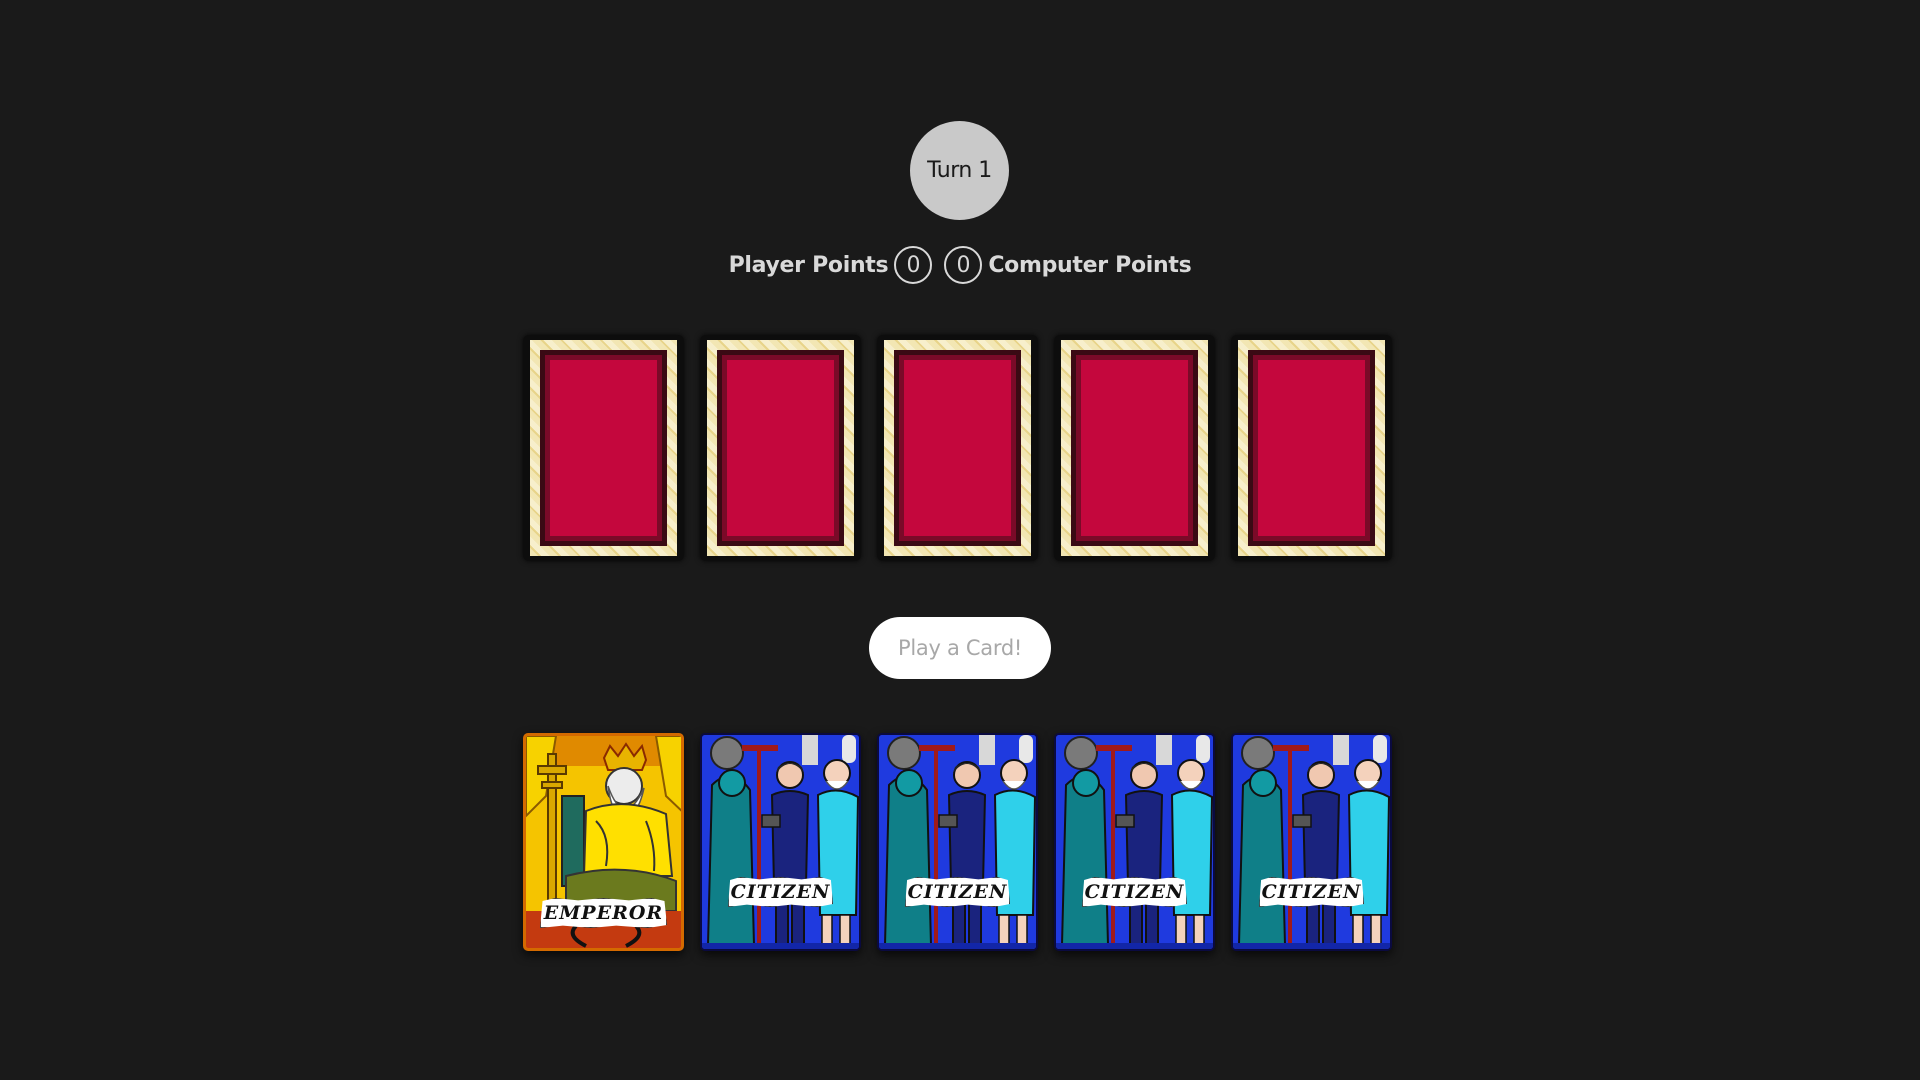 Image resolution: width=1920 pixels, height=1080 pixels. What do you see at coordinates (808, 265) in the screenshot?
I see `player-points-label: Player Points` at bounding box center [808, 265].